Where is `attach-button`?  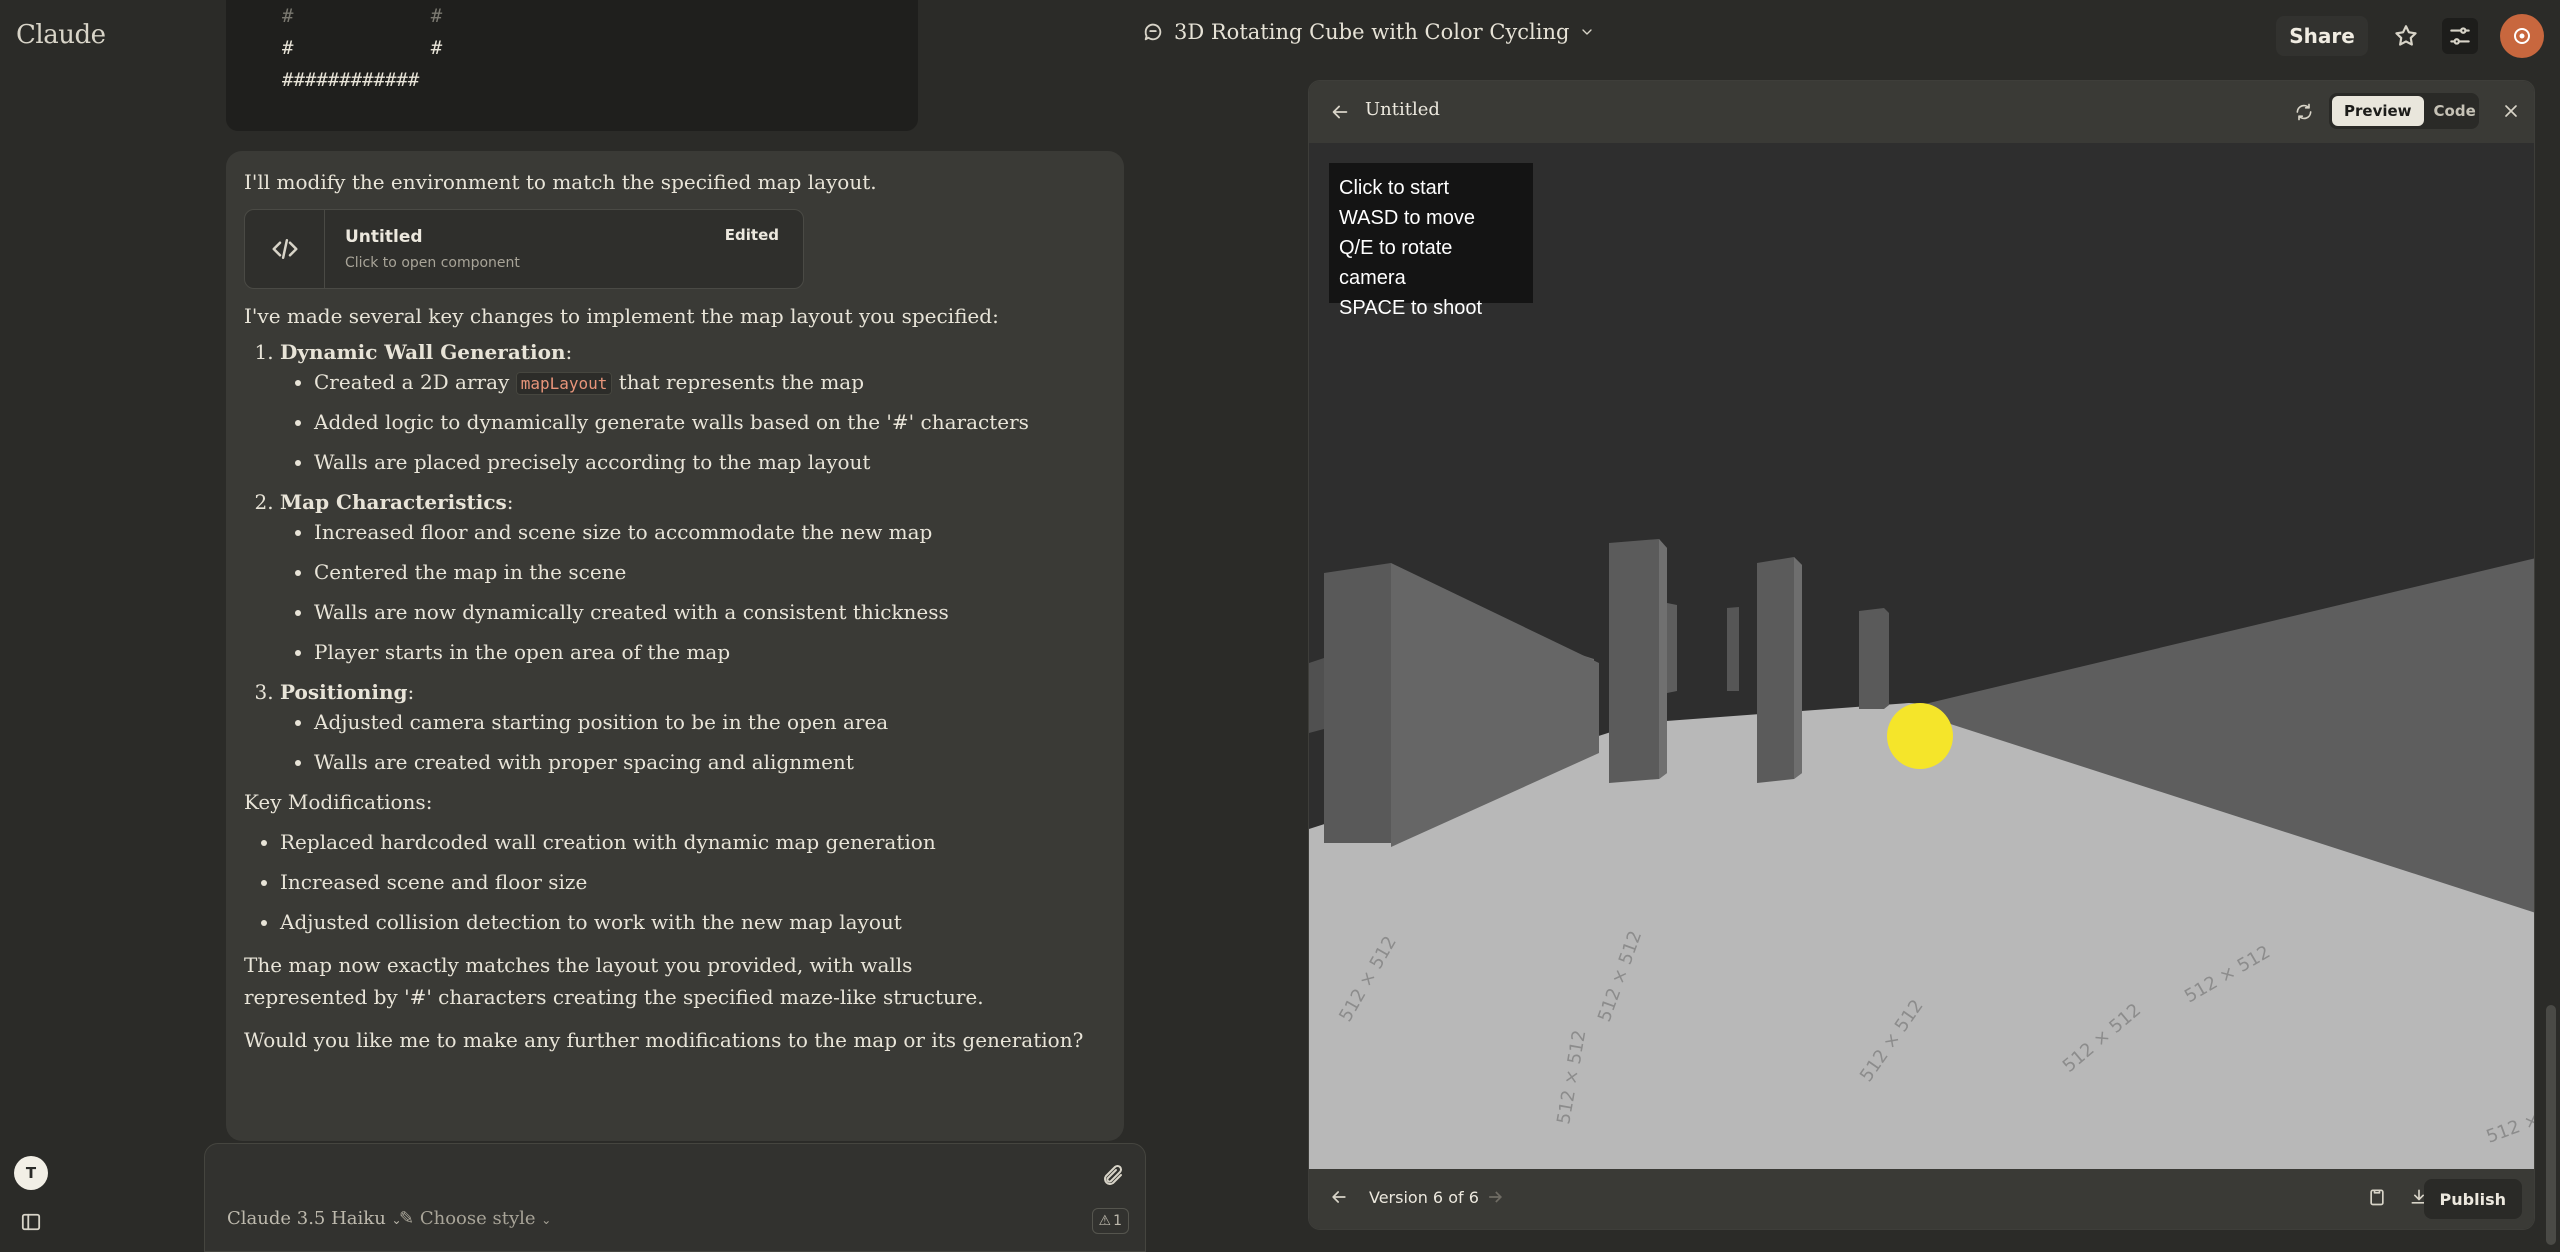
attach-button is located at coordinates (1113, 1178).